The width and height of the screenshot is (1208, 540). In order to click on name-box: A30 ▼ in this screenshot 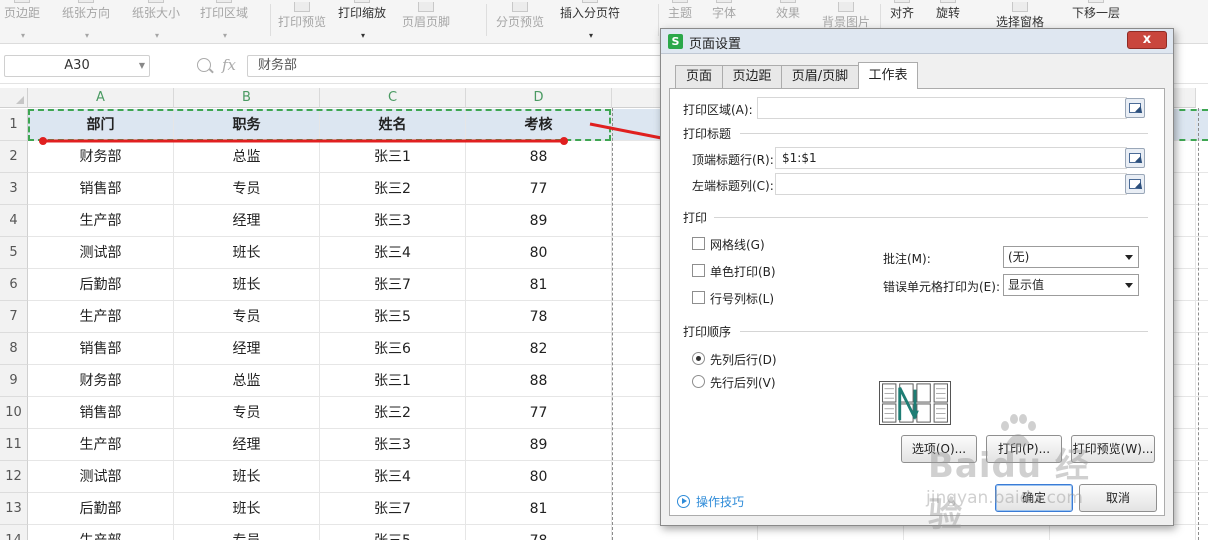, I will do `click(77, 66)`.